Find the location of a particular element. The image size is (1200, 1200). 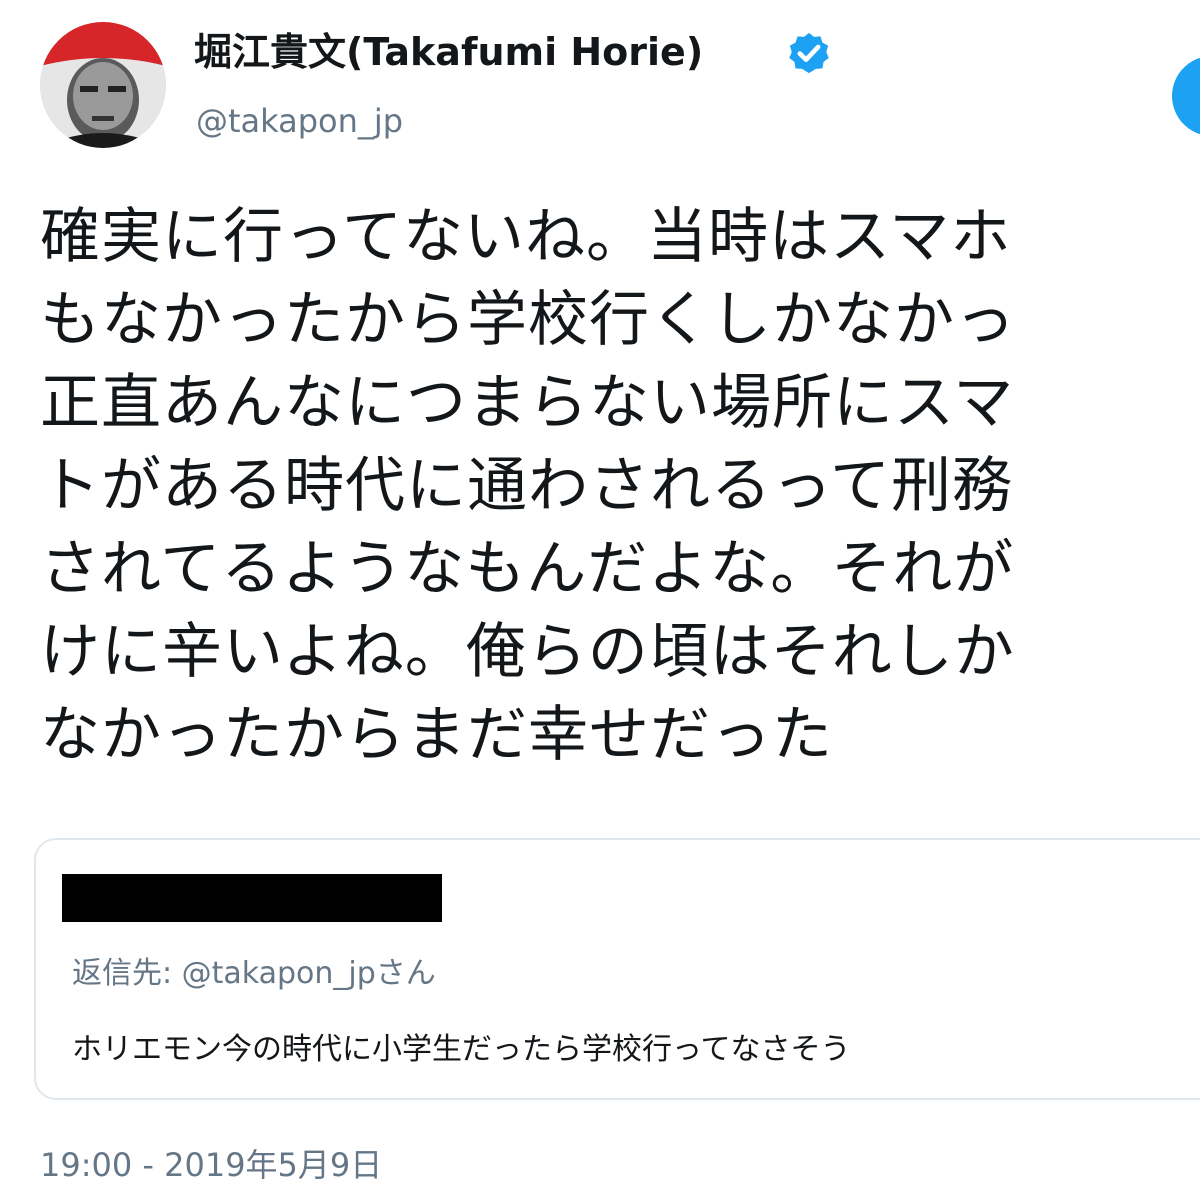

redaction-bar is located at coordinates (252, 898).